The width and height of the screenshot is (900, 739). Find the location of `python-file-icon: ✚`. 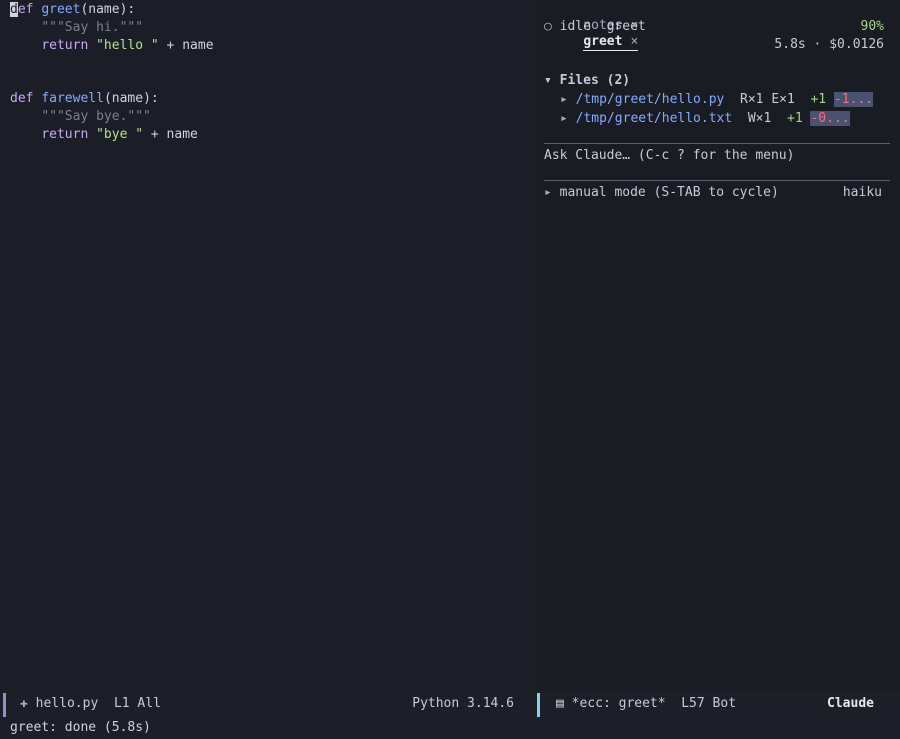

python-file-icon: ✚ is located at coordinates (24, 703).